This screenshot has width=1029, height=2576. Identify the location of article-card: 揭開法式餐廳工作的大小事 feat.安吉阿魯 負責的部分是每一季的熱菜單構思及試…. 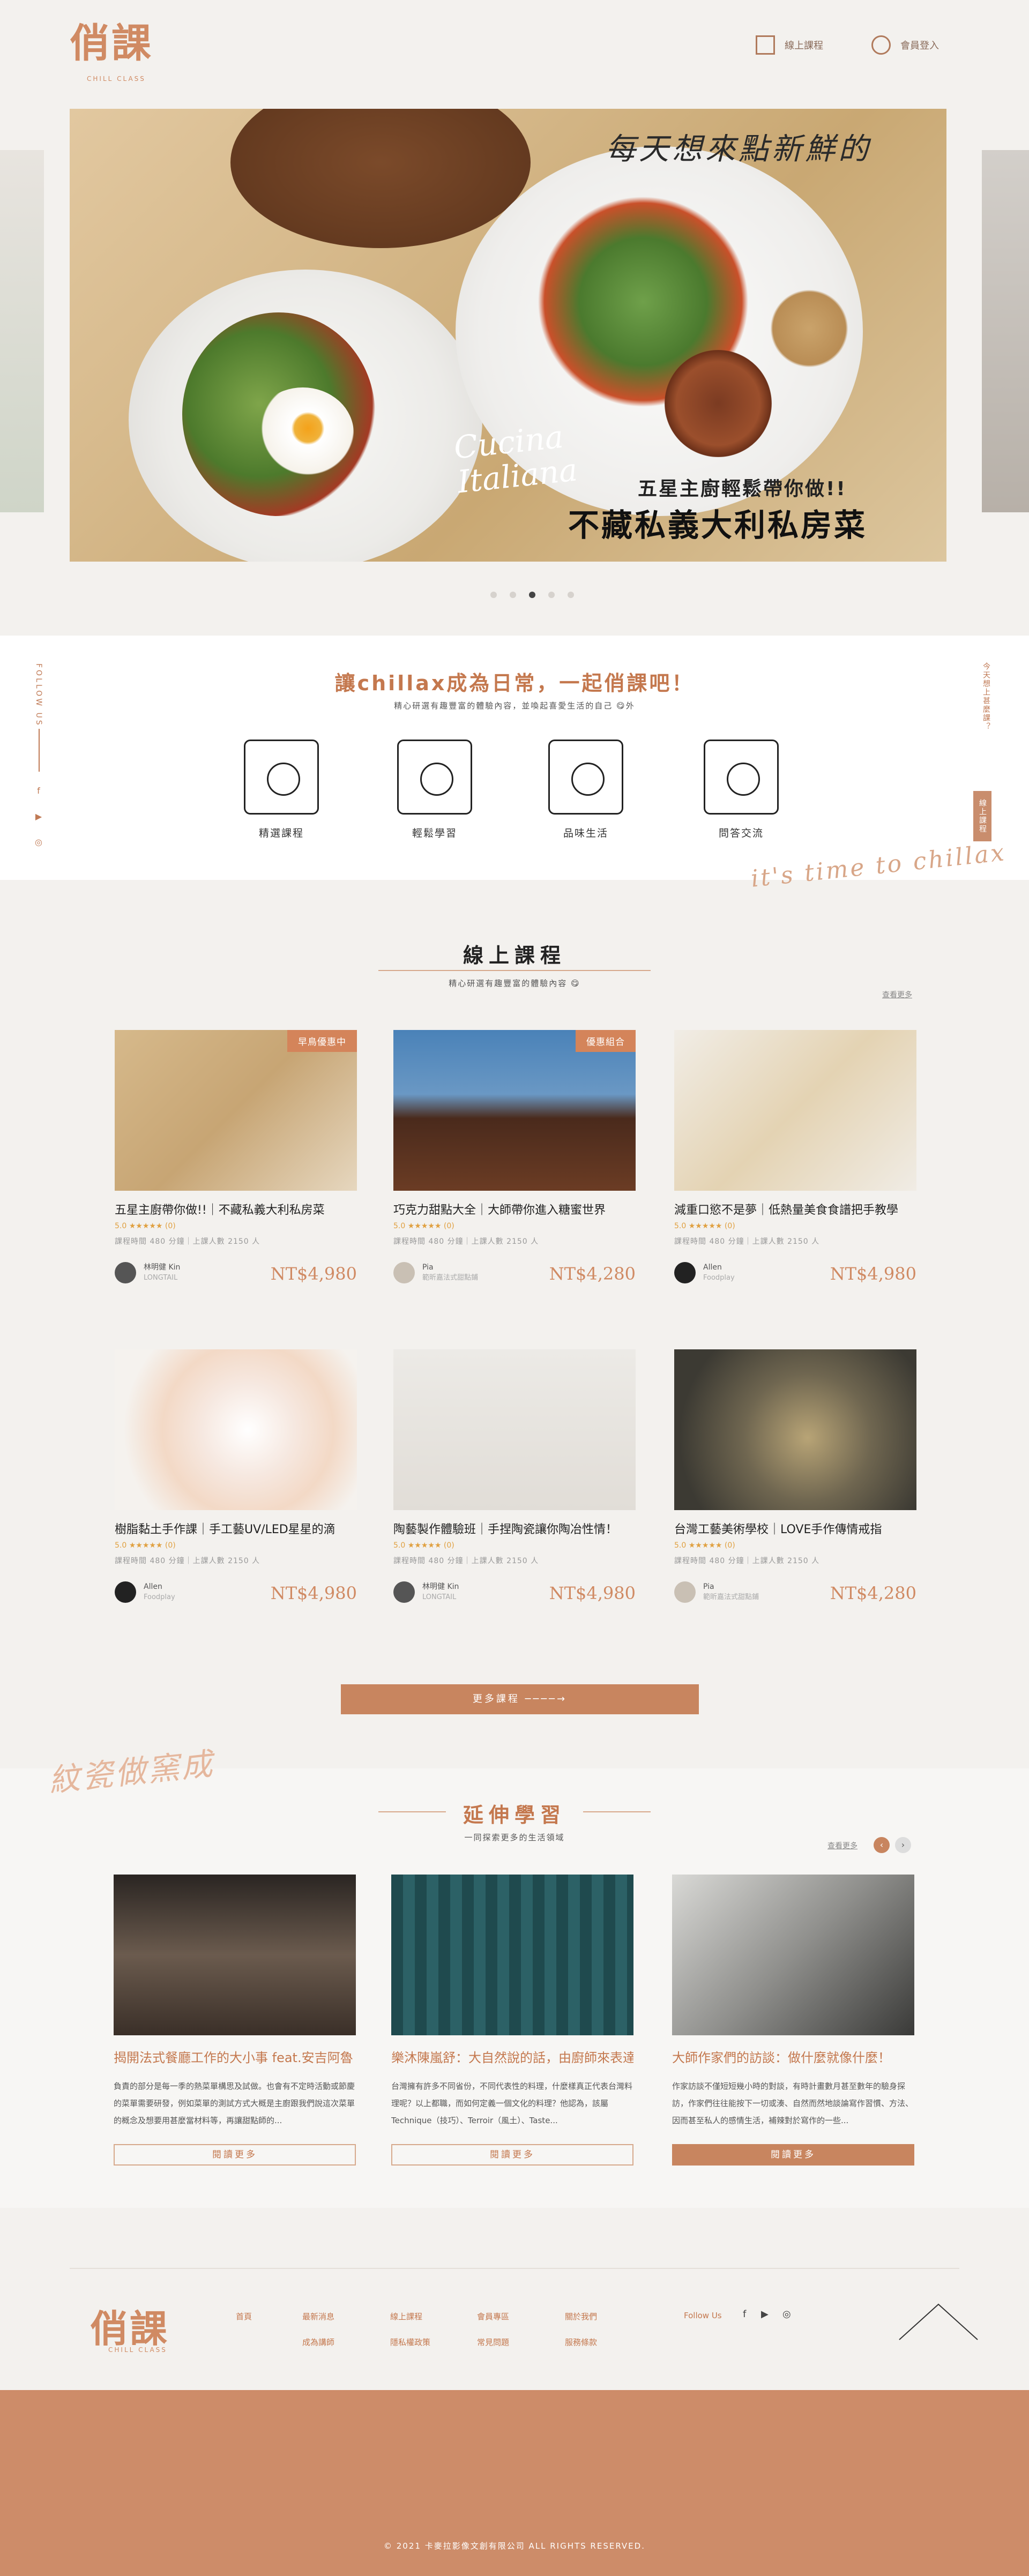
(235, 2021).